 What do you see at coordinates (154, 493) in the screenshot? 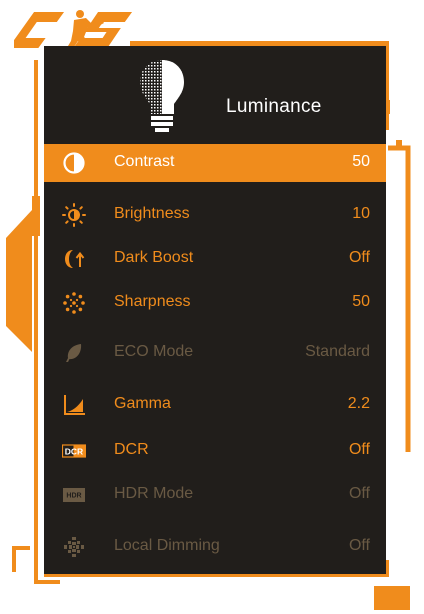
I see `menu-item-label: HDR Mode` at bounding box center [154, 493].